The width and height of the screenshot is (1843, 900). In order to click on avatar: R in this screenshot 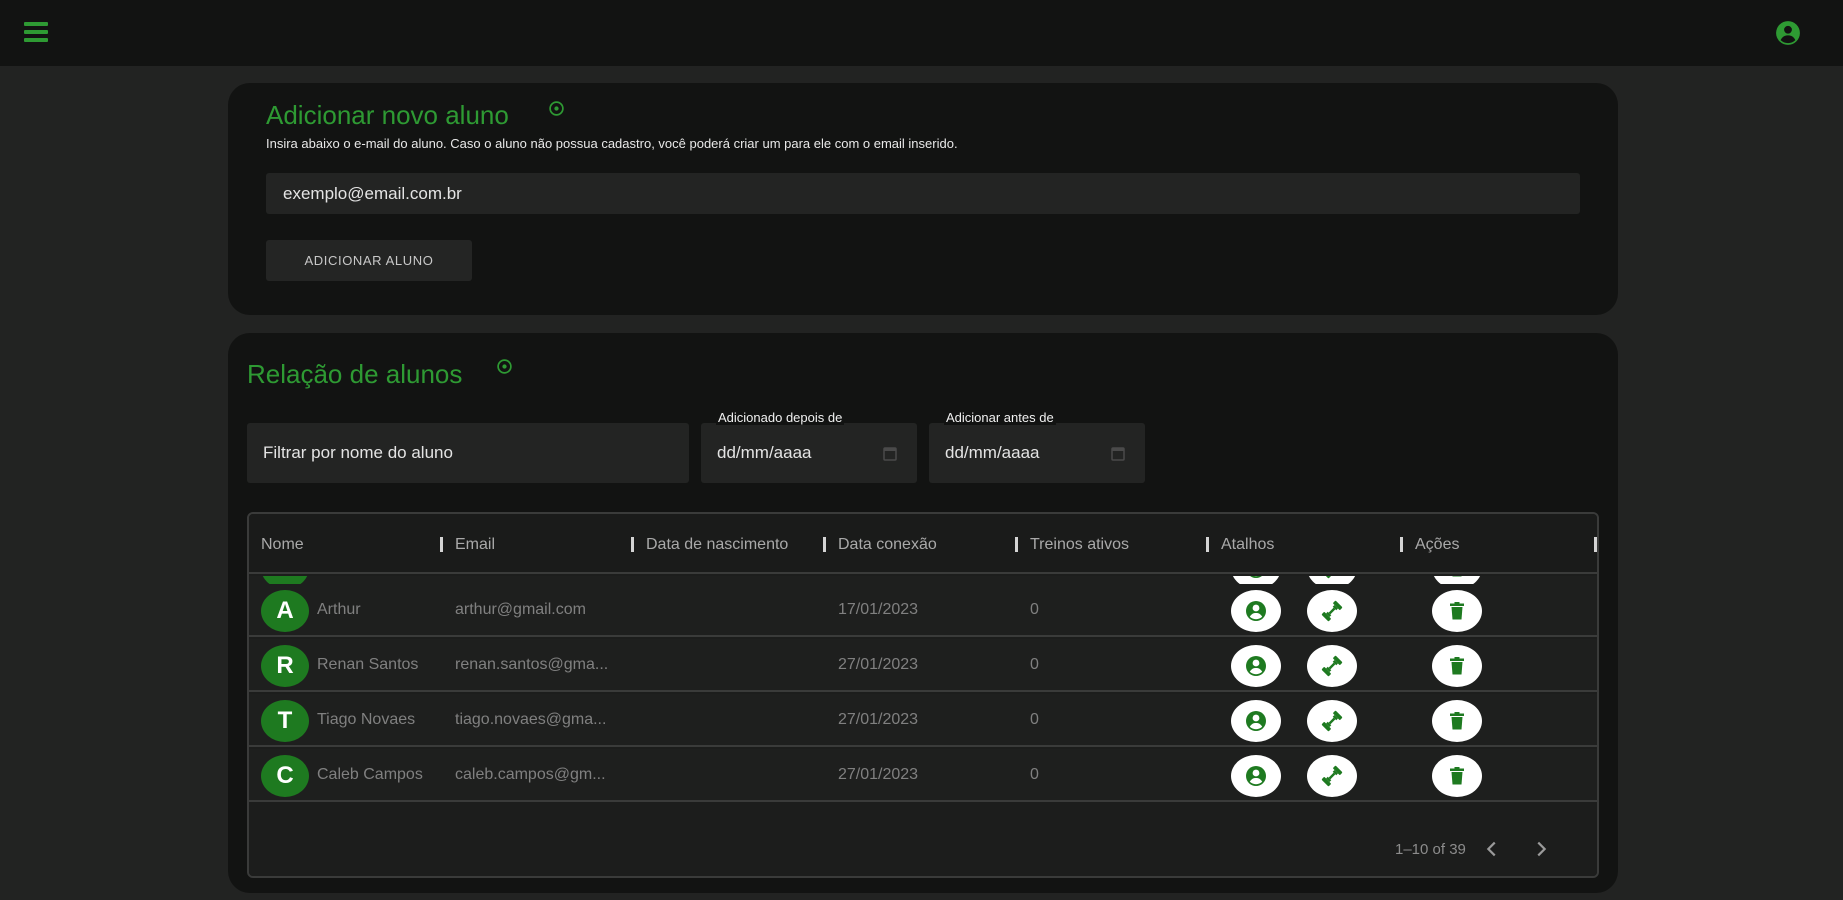, I will do `click(285, 666)`.